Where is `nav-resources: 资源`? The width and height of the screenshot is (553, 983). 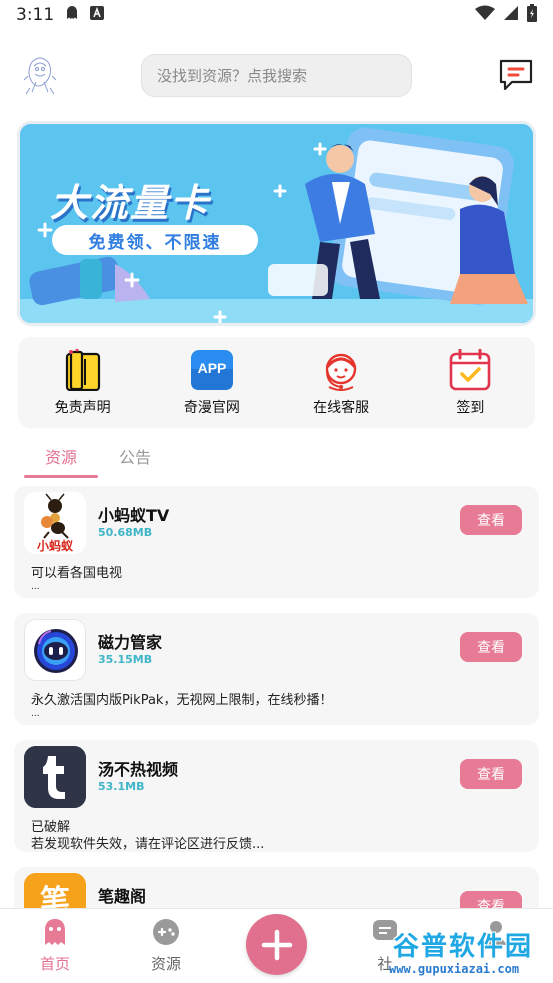
nav-resources: 资源 is located at coordinates (166, 945).